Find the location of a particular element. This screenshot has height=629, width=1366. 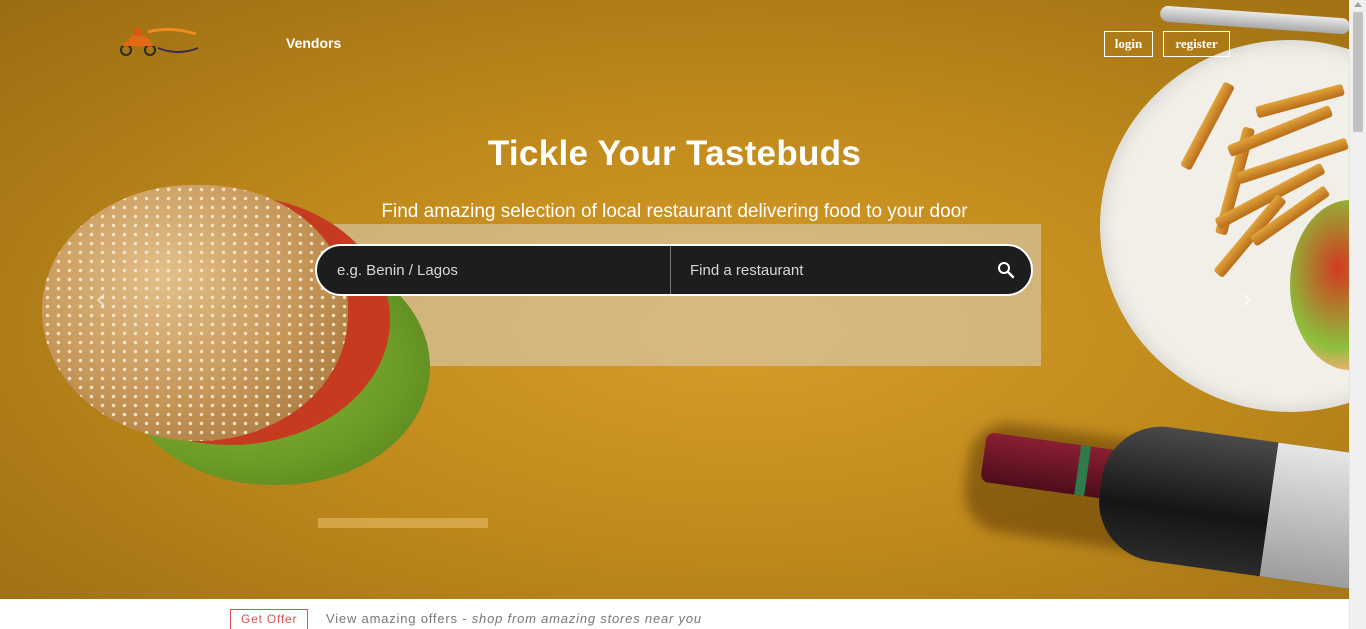

page-scrollbar is located at coordinates (1357, 314).